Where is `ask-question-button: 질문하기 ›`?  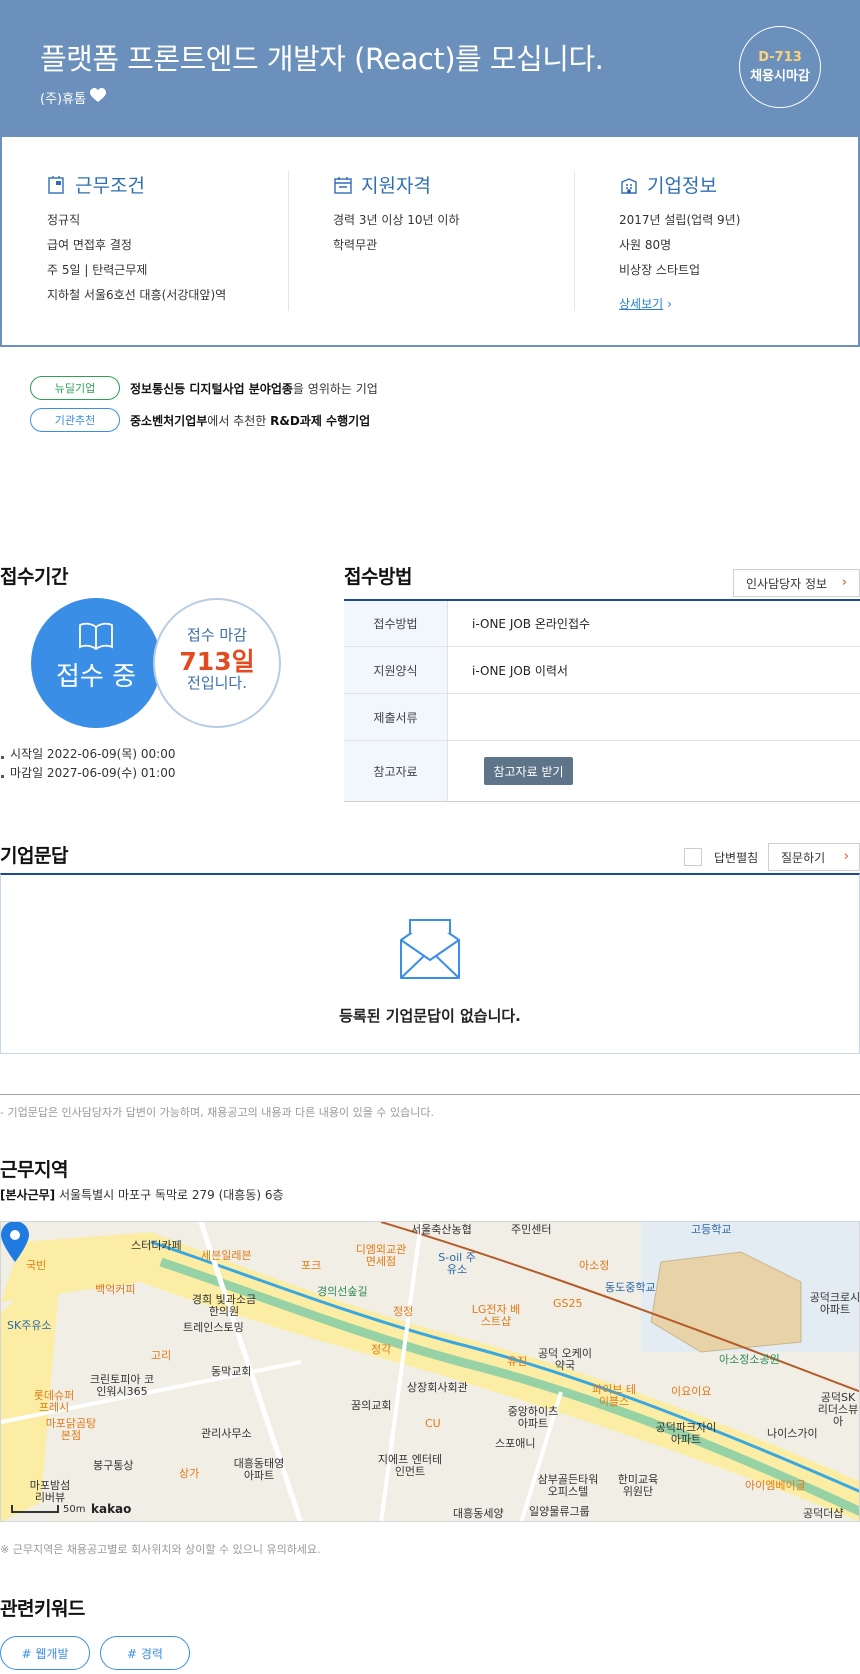
ask-question-button: 질문하기 › is located at coordinates (814, 857).